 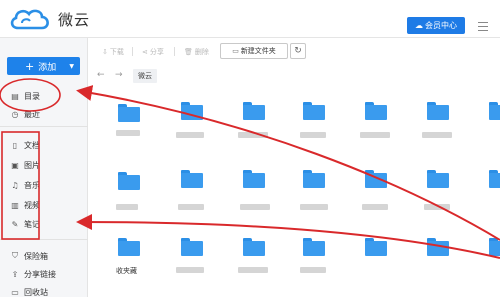 I want to click on sidebar-item-label: 文档, so click(x=32, y=145).